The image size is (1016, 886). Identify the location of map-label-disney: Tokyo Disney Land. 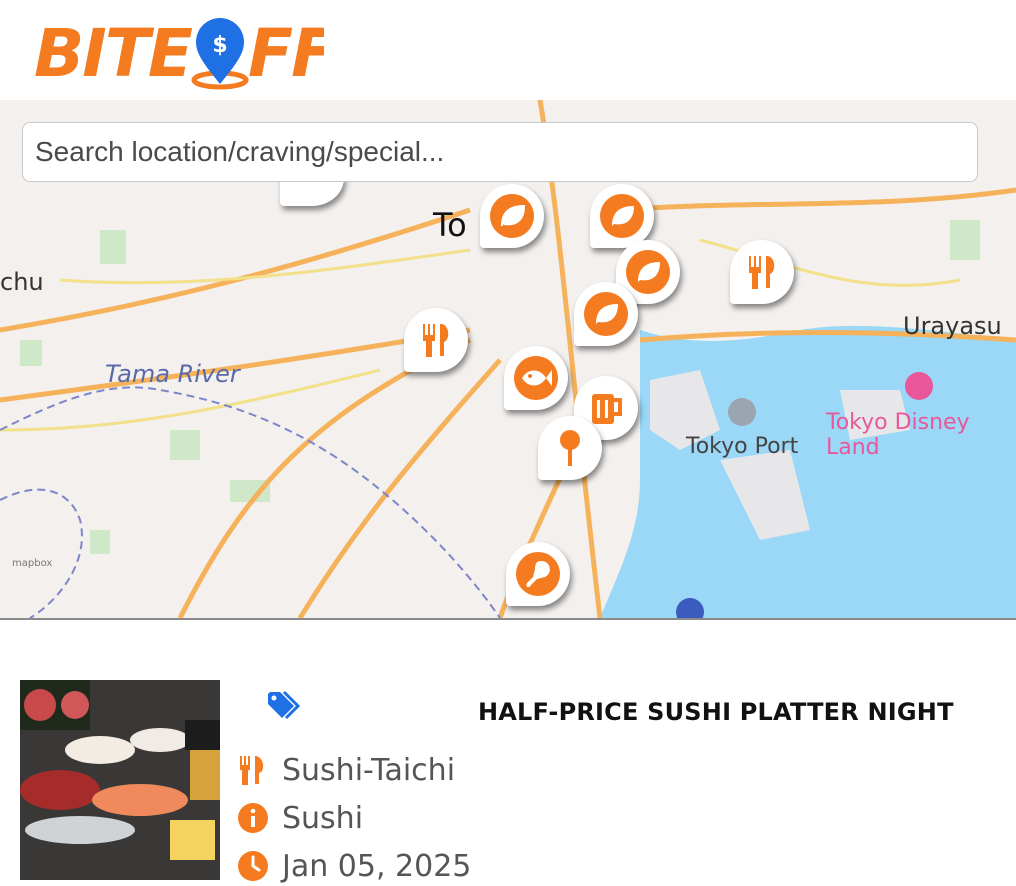
(898, 435).